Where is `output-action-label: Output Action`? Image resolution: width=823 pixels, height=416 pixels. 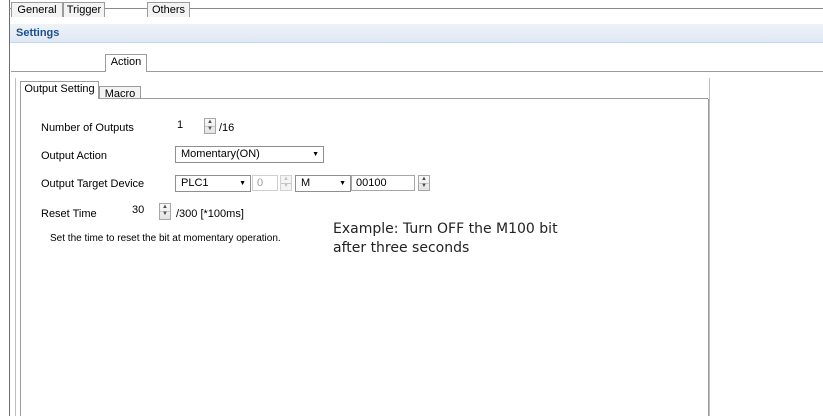 output-action-label: Output Action is located at coordinates (74, 156).